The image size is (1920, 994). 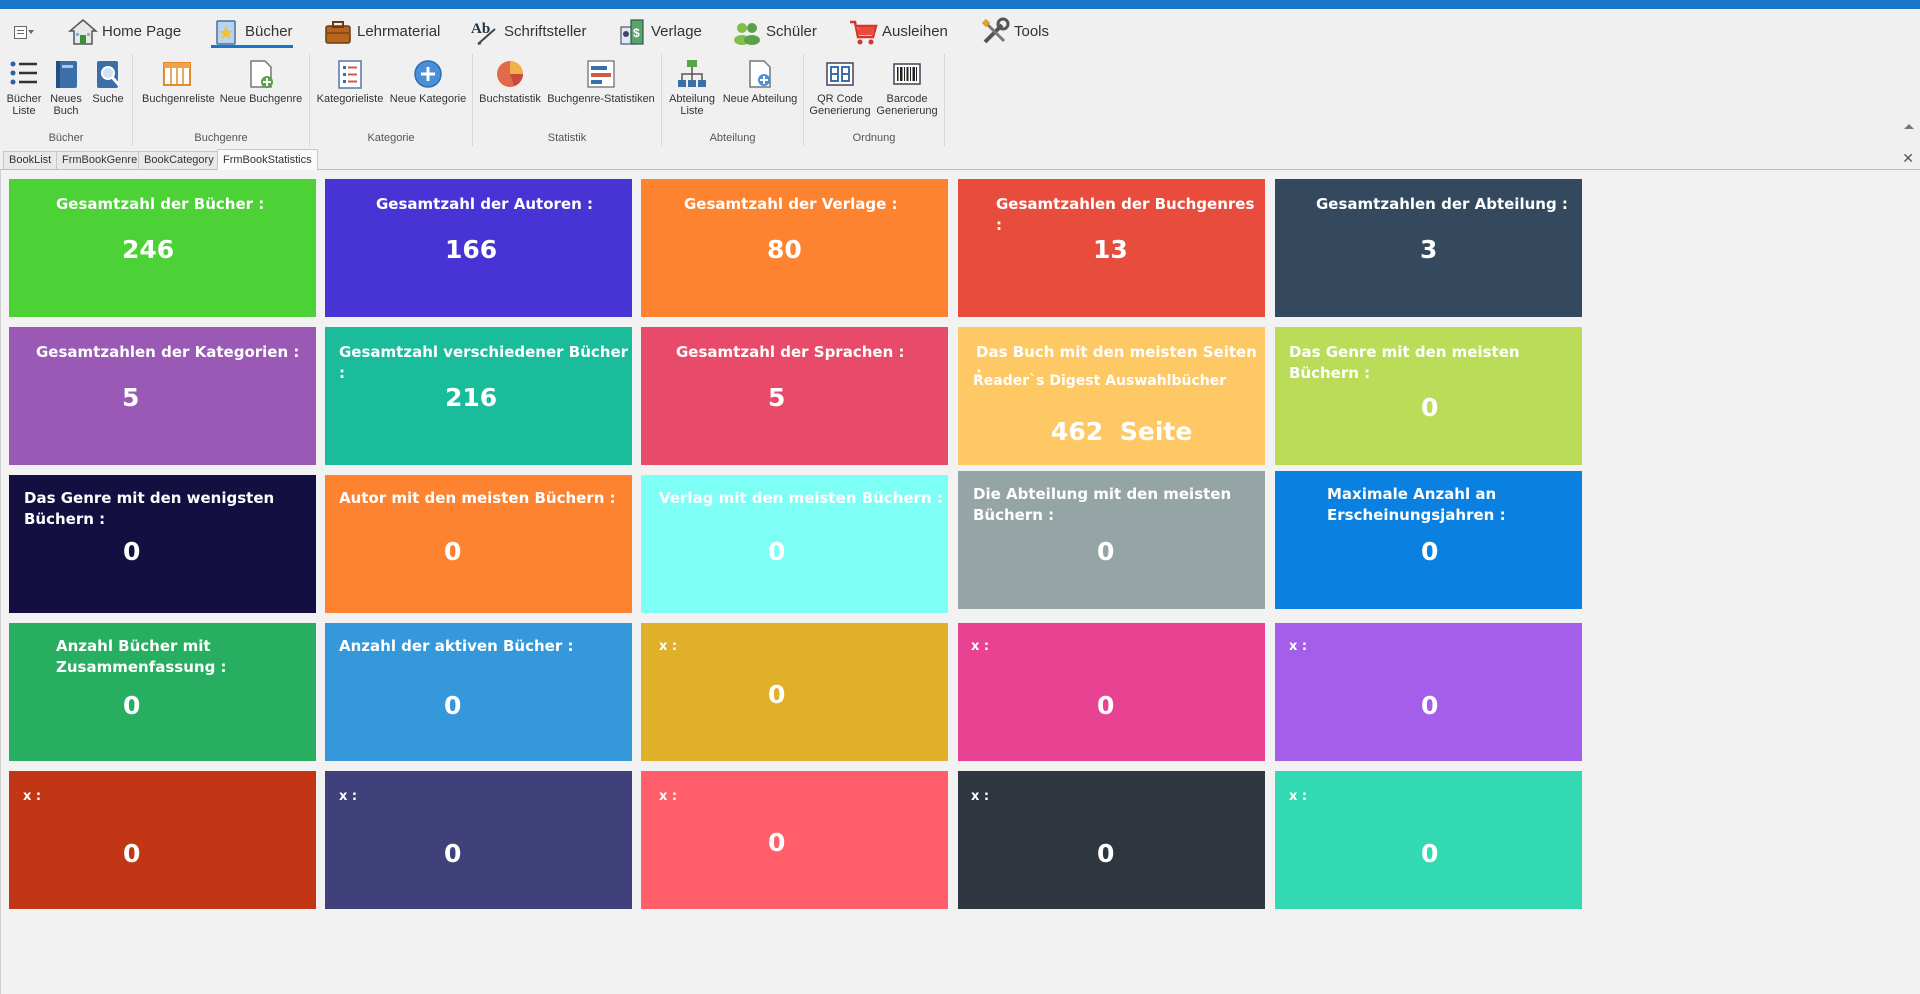 What do you see at coordinates (179, 160) in the screenshot?
I see `doc-tab-bookcategory: BookCategory` at bounding box center [179, 160].